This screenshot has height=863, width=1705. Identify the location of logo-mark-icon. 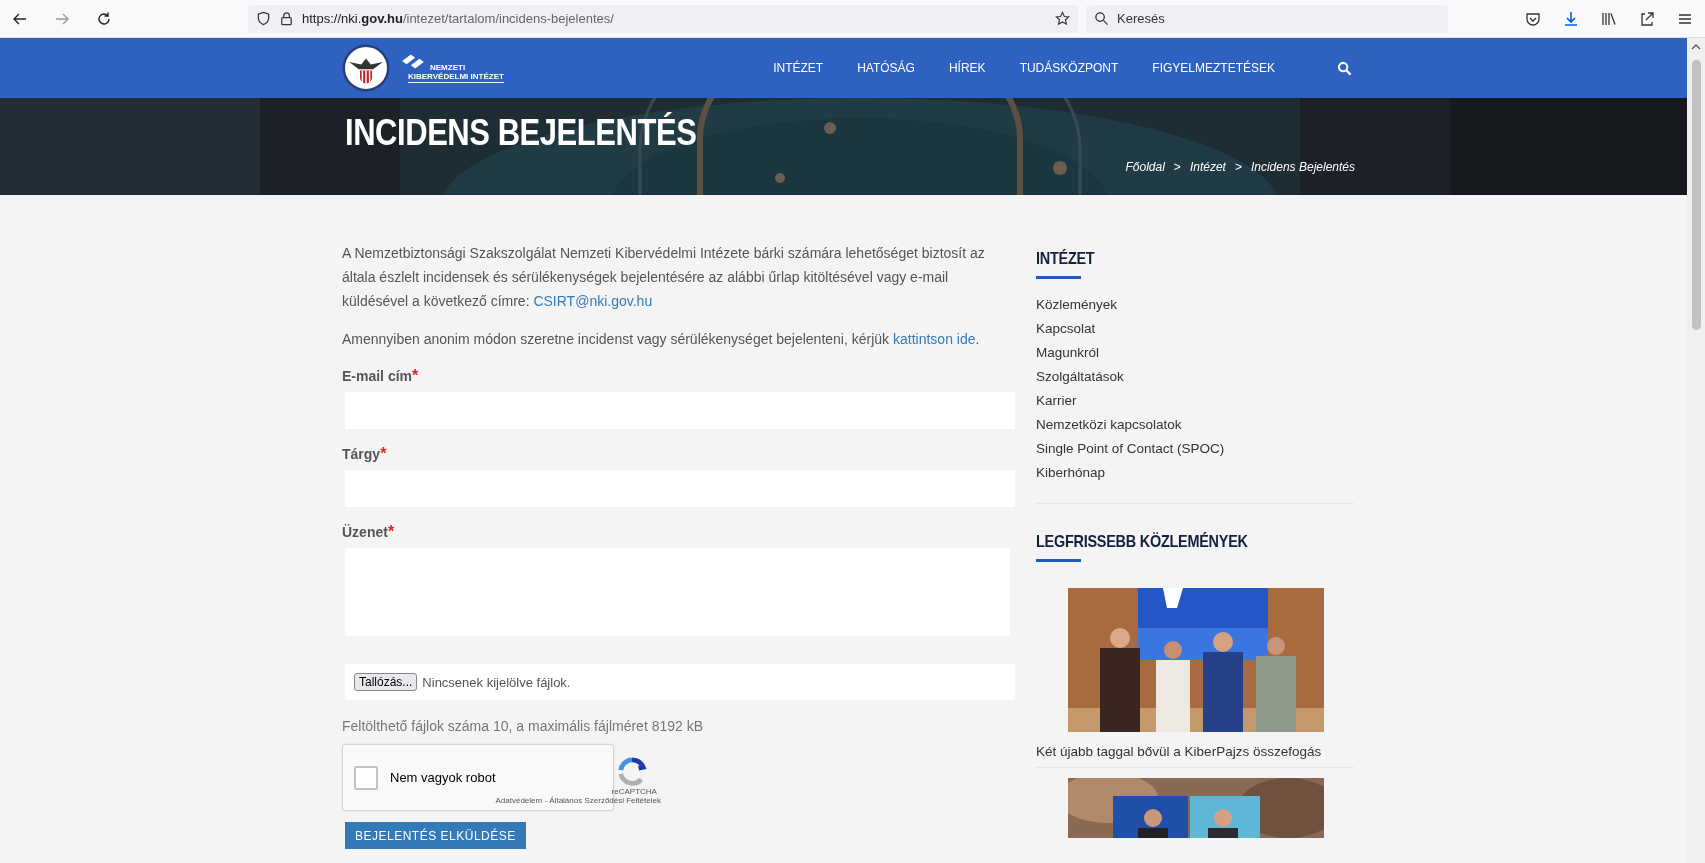
(413, 61).